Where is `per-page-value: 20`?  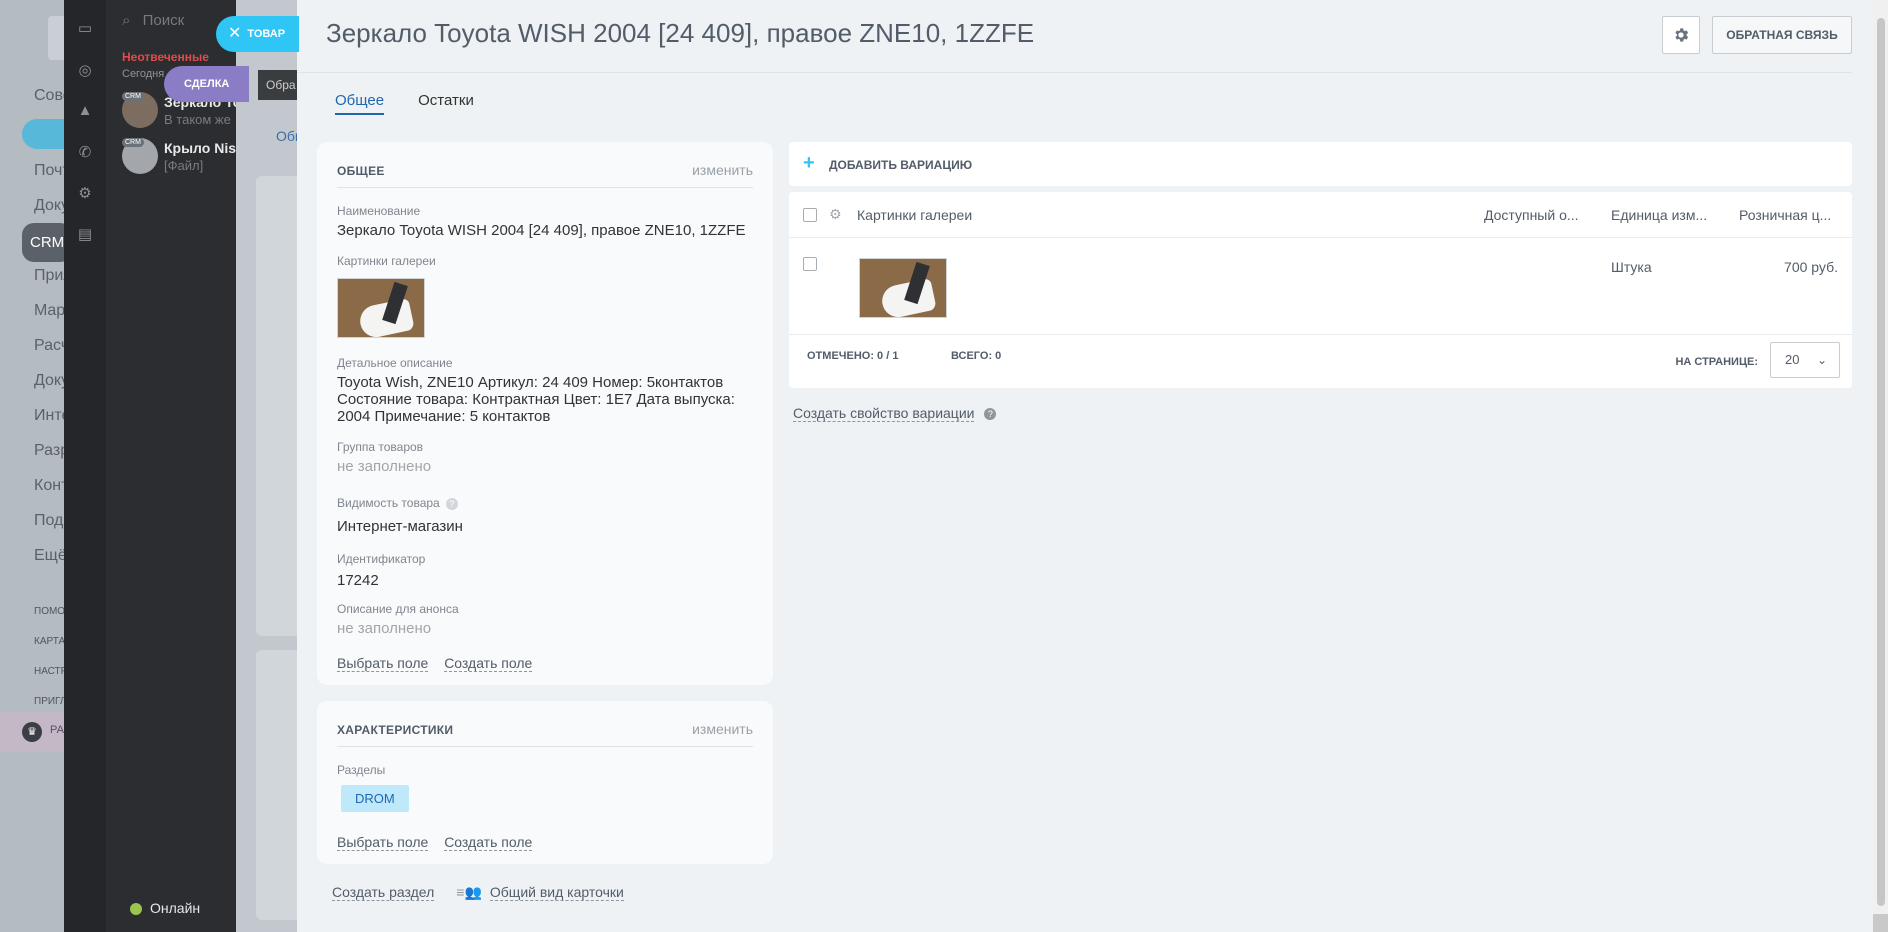 per-page-value: 20 is located at coordinates (1792, 359).